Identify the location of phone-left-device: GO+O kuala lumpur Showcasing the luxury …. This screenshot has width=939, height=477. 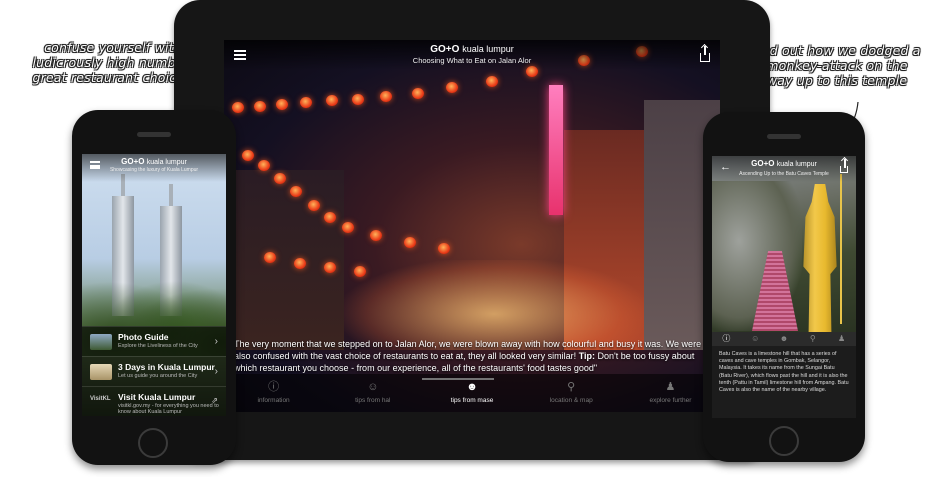
(154, 287).